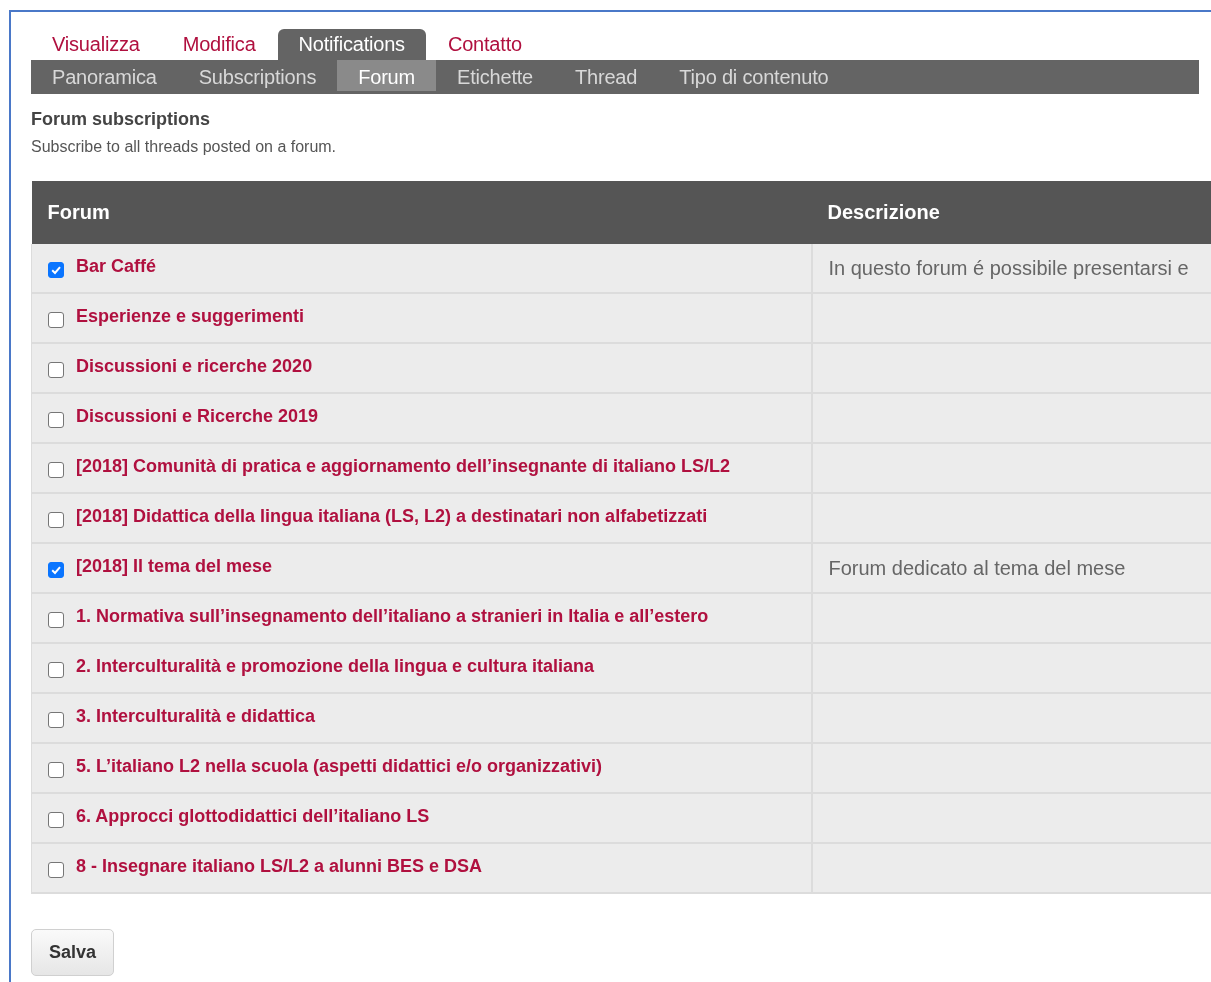  I want to click on tab: Visualizza, so click(96, 44).